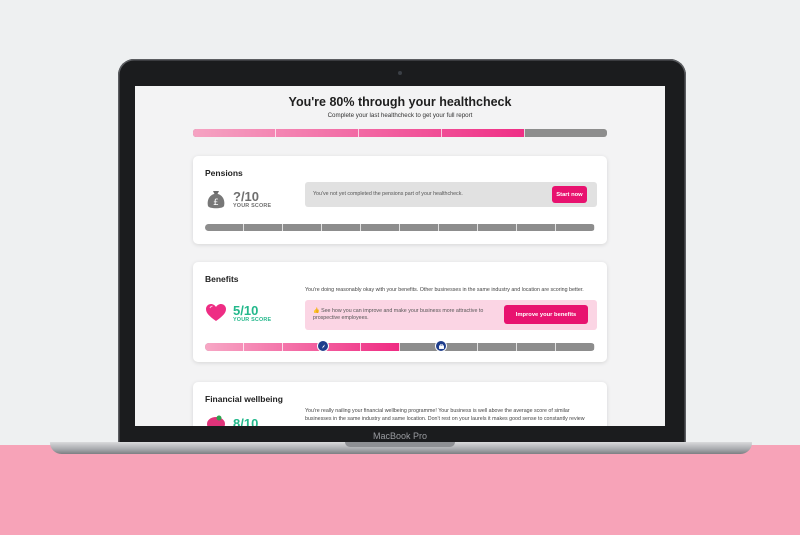 This screenshot has height=535, width=800. I want to click on benefits-score-label: YOUR SCORE, so click(252, 319).